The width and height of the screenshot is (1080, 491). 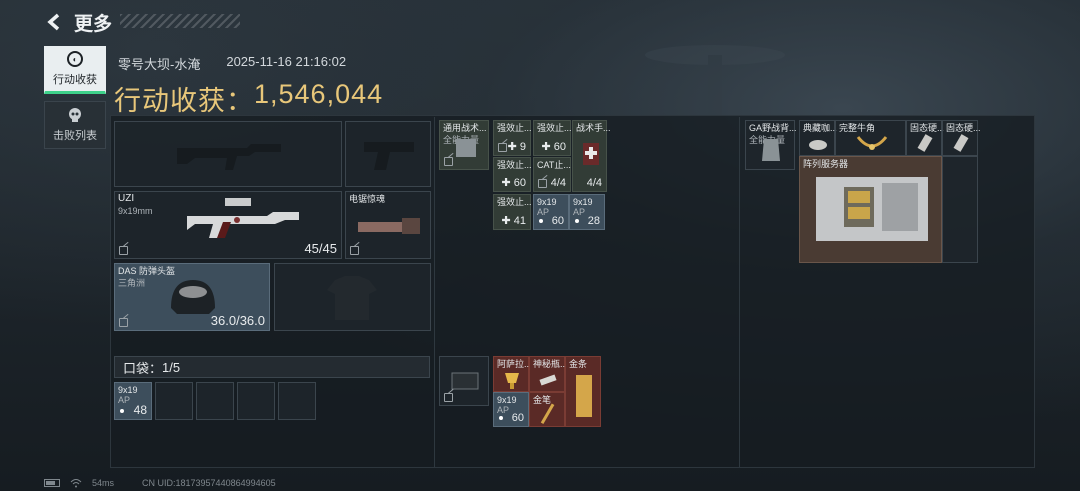 What do you see at coordinates (75, 80) in the screenshot?
I see `tab-loot-label: 行动收获` at bounding box center [75, 80].